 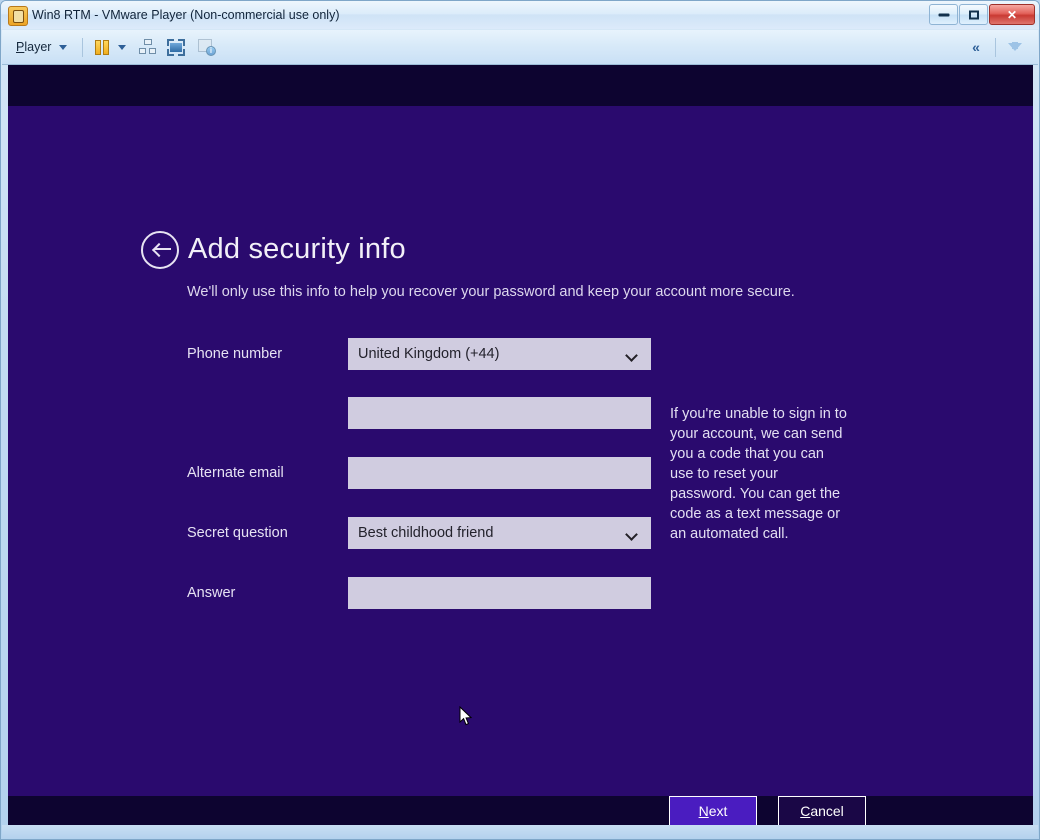 I want to click on toolbar-right-controls: «, so click(x=995, y=47).